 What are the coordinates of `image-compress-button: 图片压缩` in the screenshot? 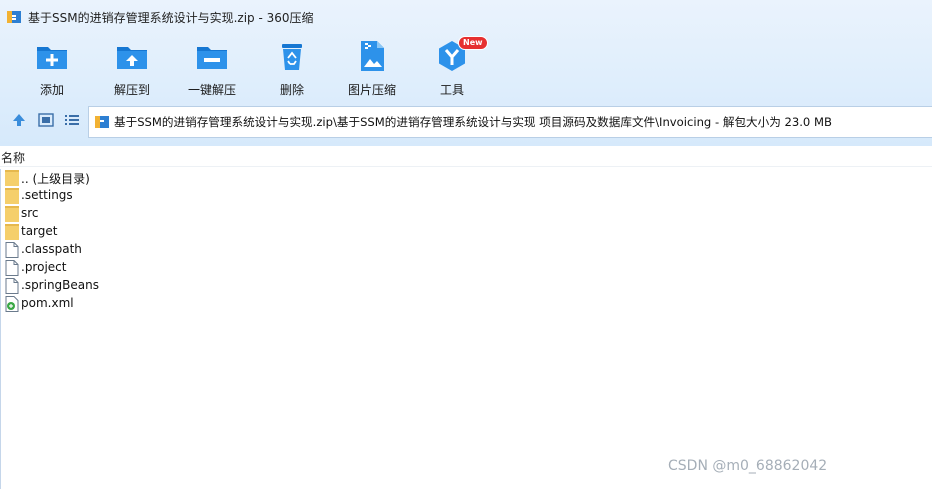 It's located at (372, 68).